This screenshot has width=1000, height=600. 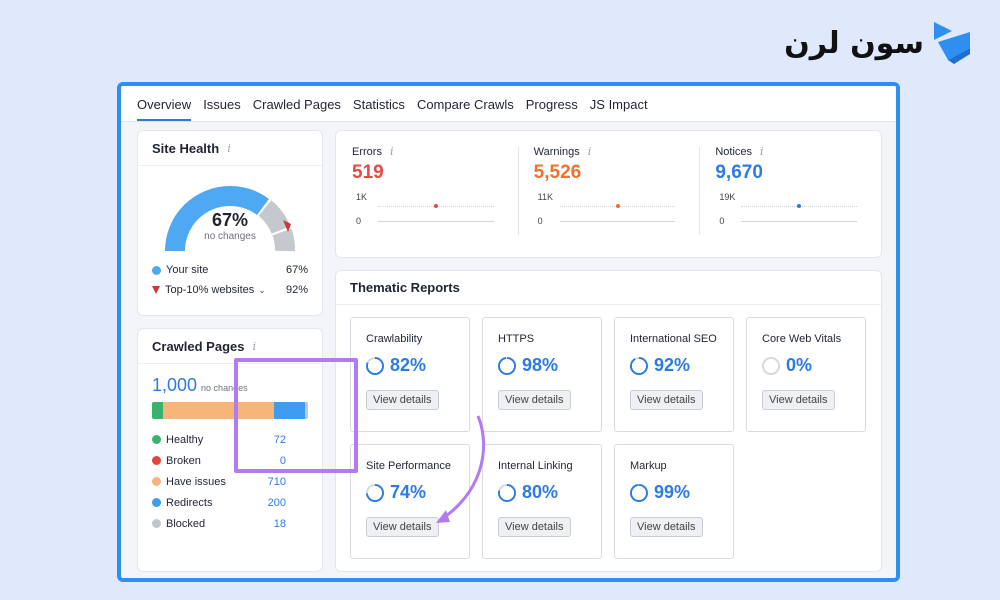 I want to click on axis-top-label: 11K, so click(x=545, y=197).